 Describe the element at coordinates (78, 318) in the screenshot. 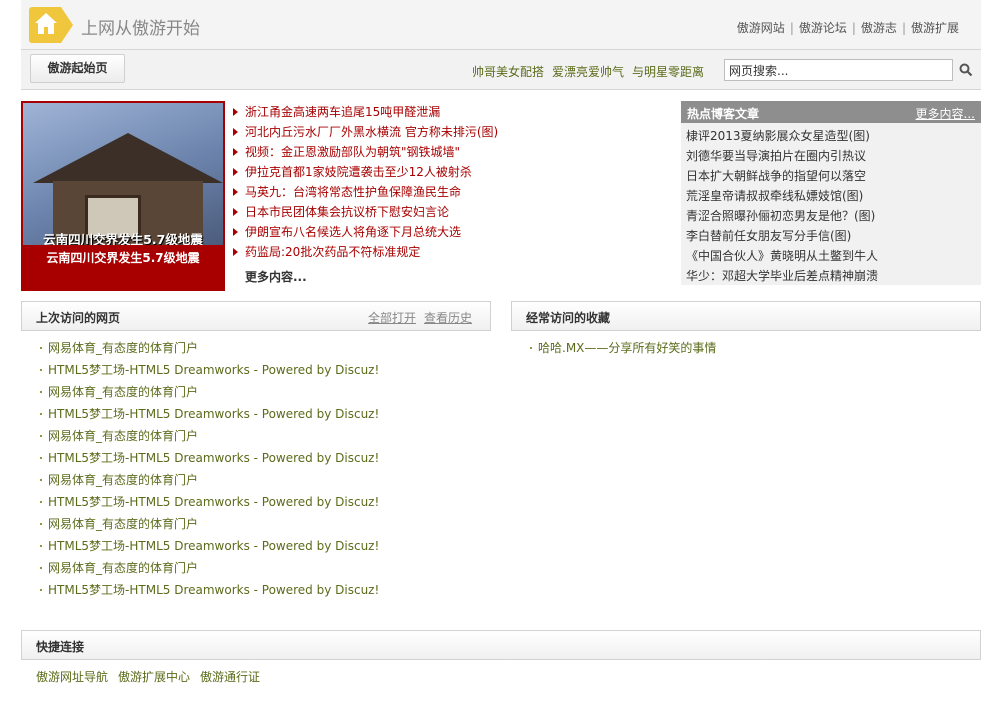

I see `recent-pages-title: 上次访问的网页` at that location.